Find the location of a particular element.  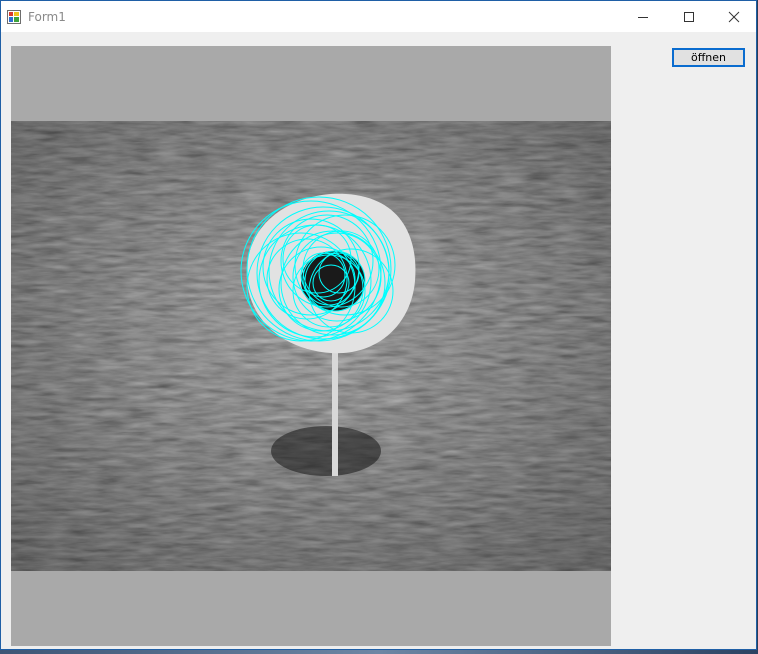

open-button: öffnen is located at coordinates (708, 57).